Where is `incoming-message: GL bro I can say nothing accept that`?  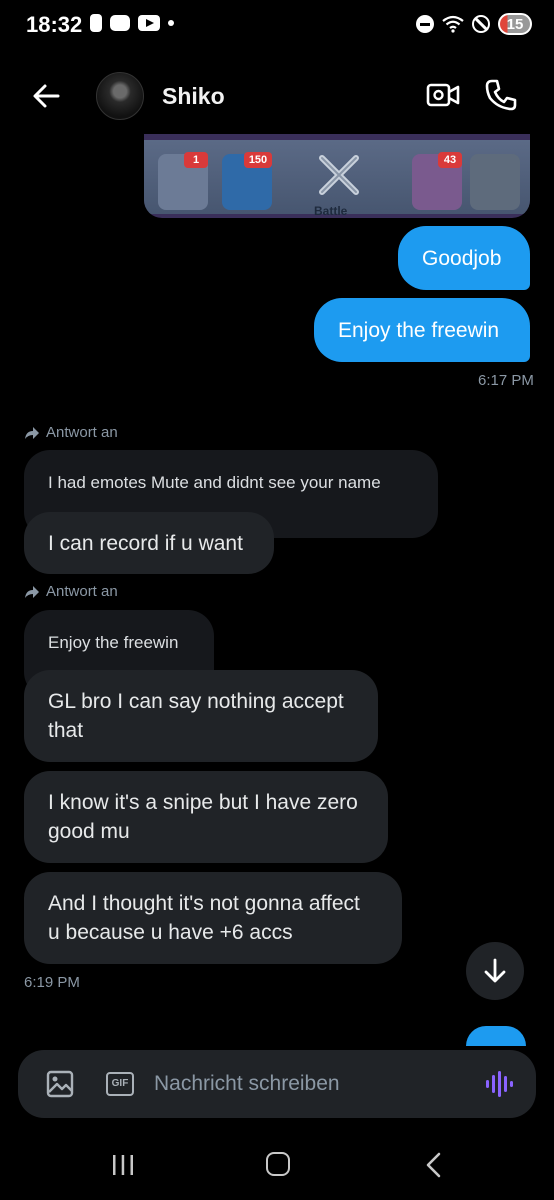 incoming-message: GL bro I can say nothing accept that is located at coordinates (201, 716).